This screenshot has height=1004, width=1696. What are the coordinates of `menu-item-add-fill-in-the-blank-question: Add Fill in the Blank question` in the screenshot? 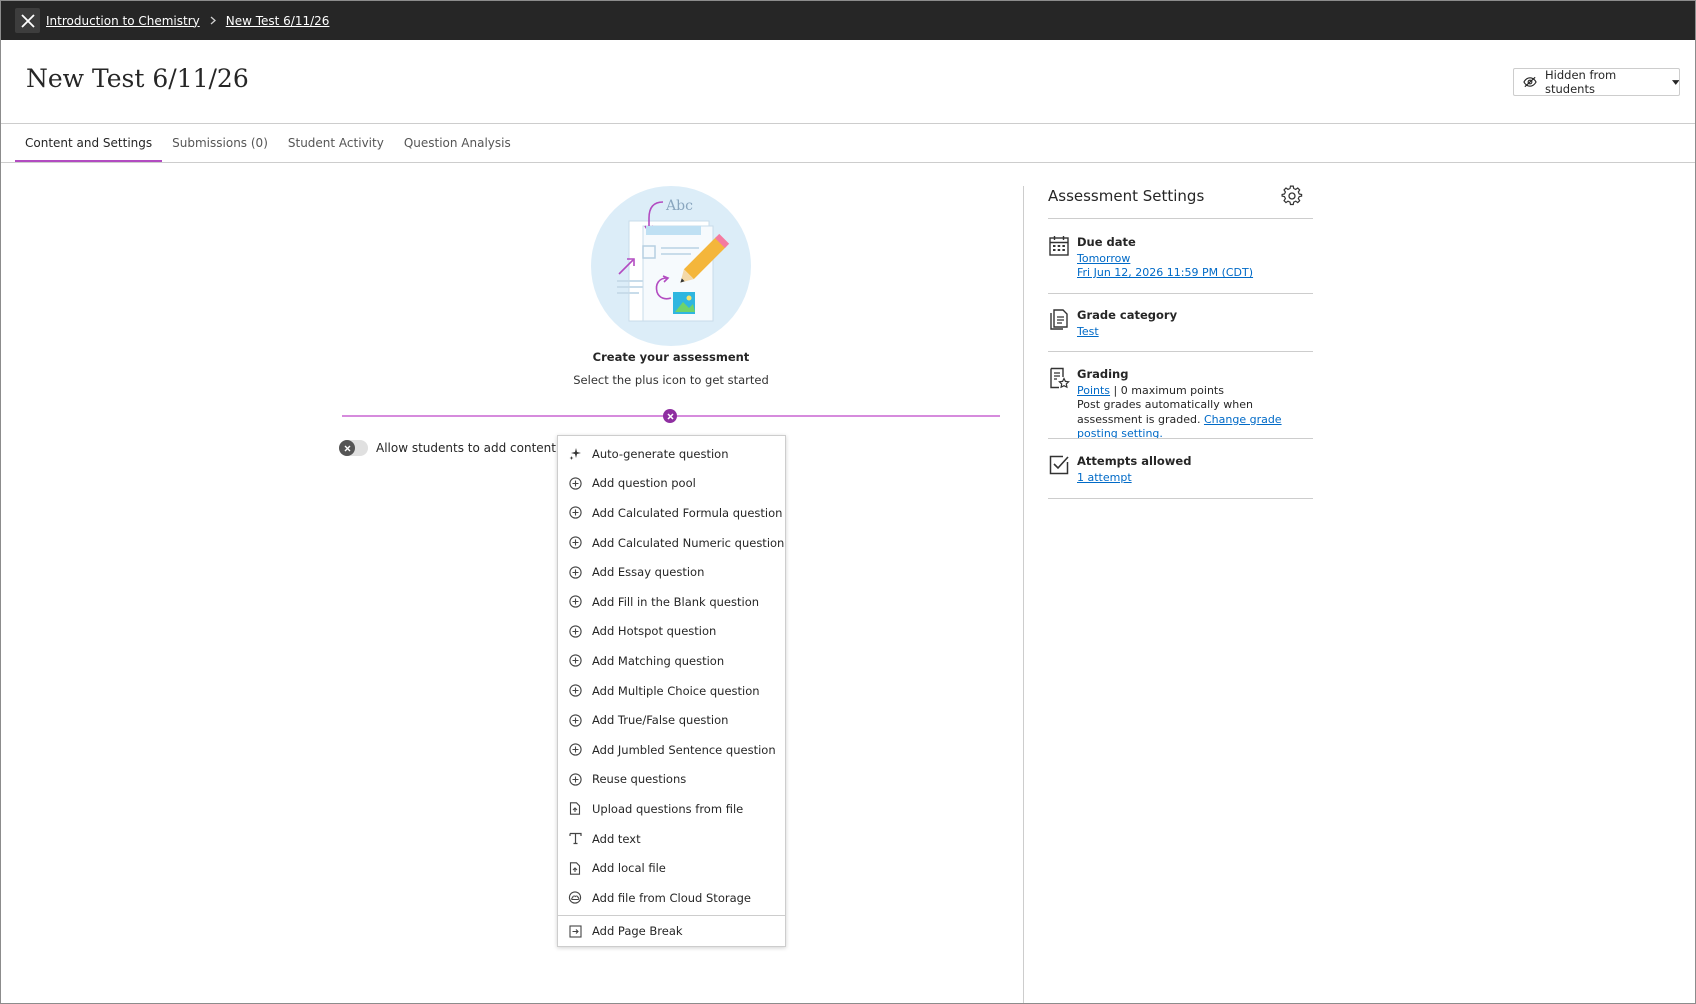 It's located at (671, 602).